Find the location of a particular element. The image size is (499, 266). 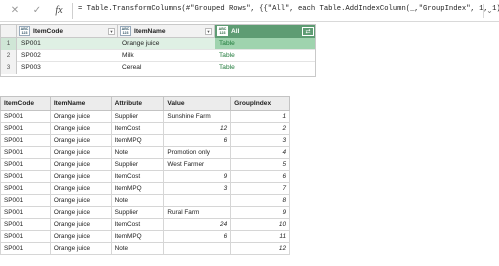

cell-groupindex: 5 is located at coordinates (260, 164).